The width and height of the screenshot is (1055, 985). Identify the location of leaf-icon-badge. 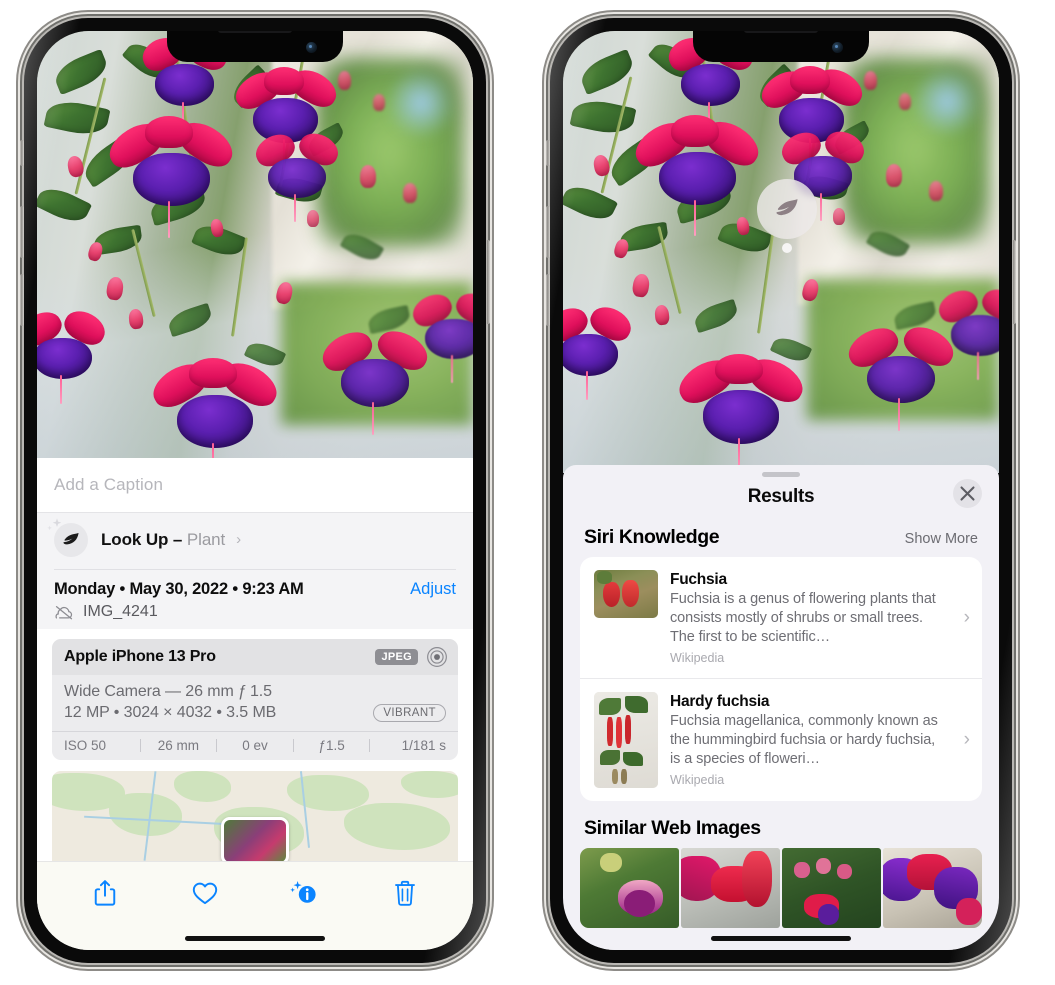
(67, 537).